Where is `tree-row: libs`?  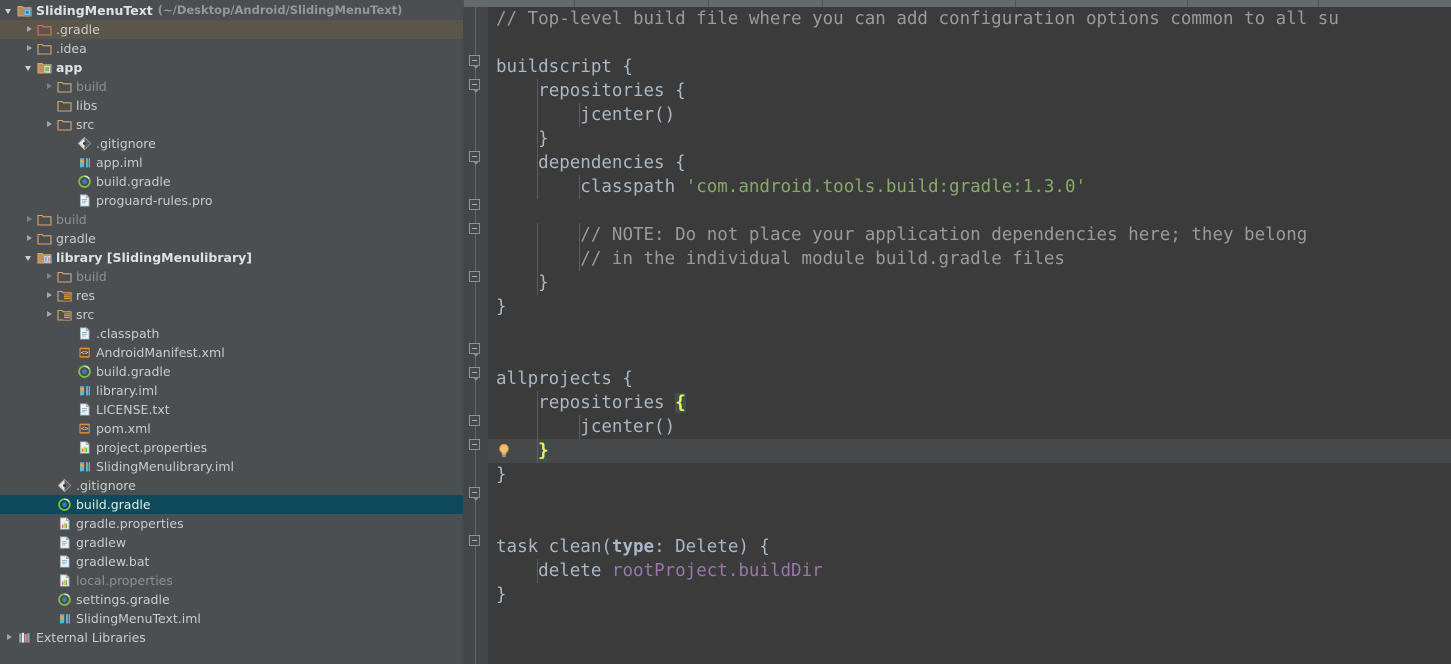 tree-row: libs is located at coordinates (231, 105).